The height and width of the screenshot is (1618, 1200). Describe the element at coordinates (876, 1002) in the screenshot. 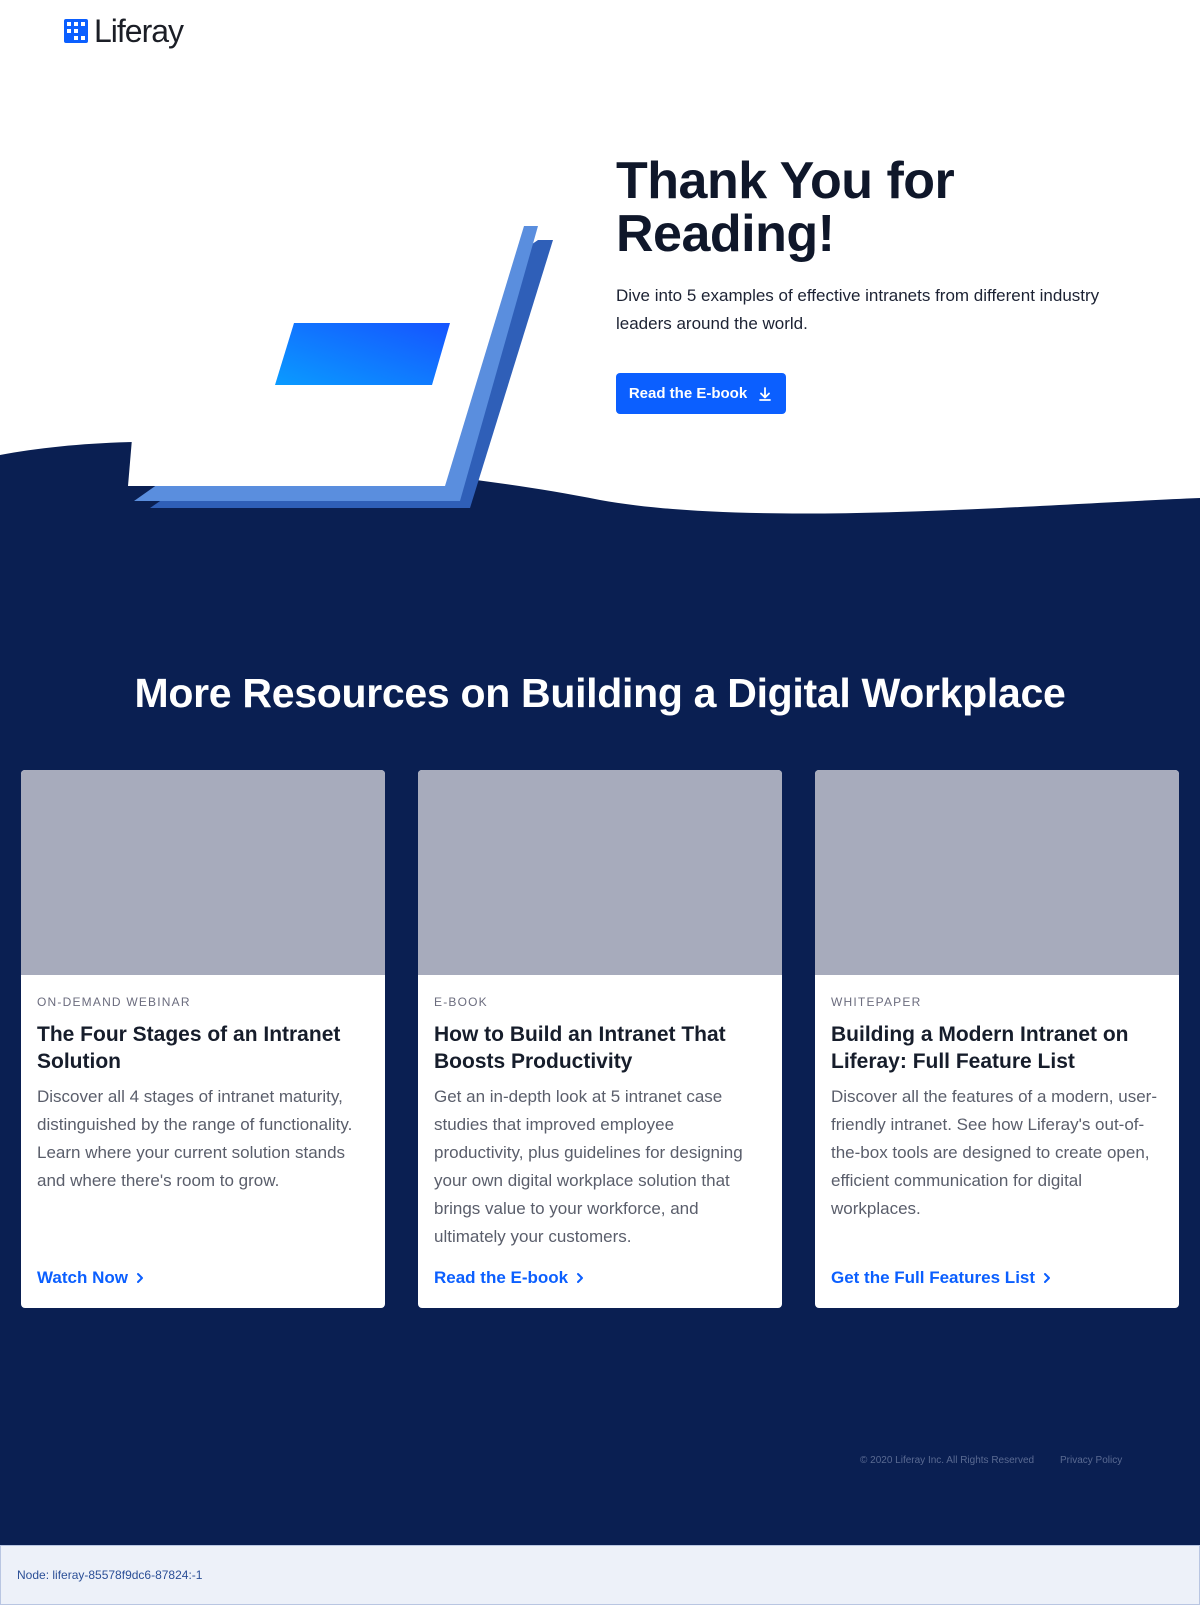

I see `card-tag: WHITEPAPER` at that location.